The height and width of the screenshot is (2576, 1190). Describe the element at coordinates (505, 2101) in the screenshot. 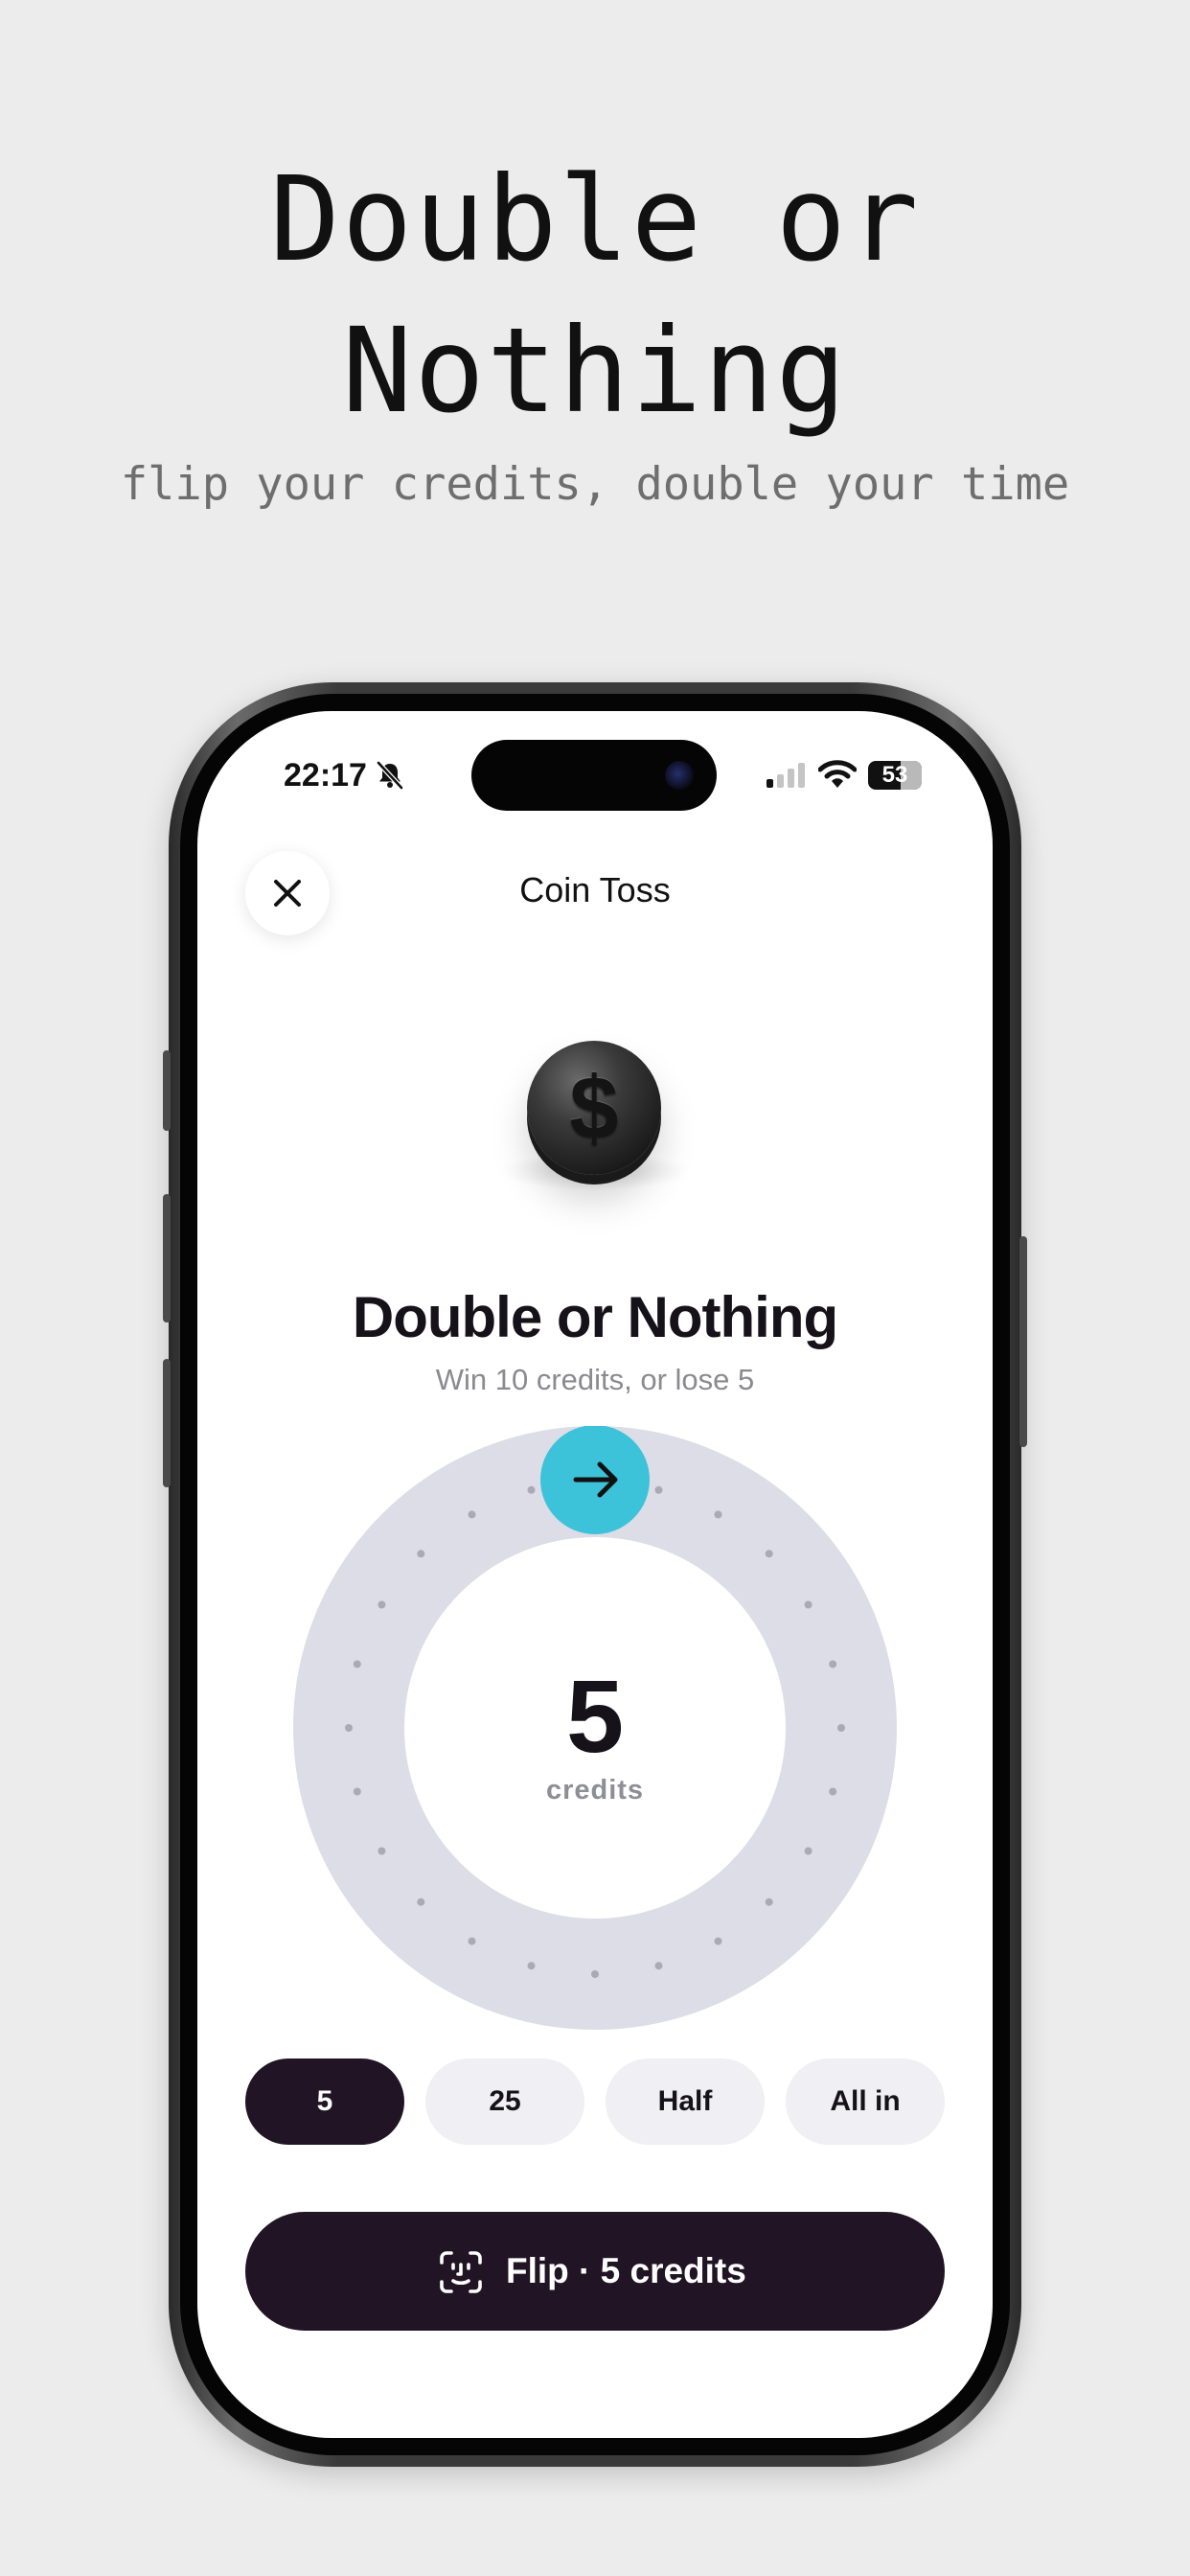

I see `chip-25: 25` at that location.